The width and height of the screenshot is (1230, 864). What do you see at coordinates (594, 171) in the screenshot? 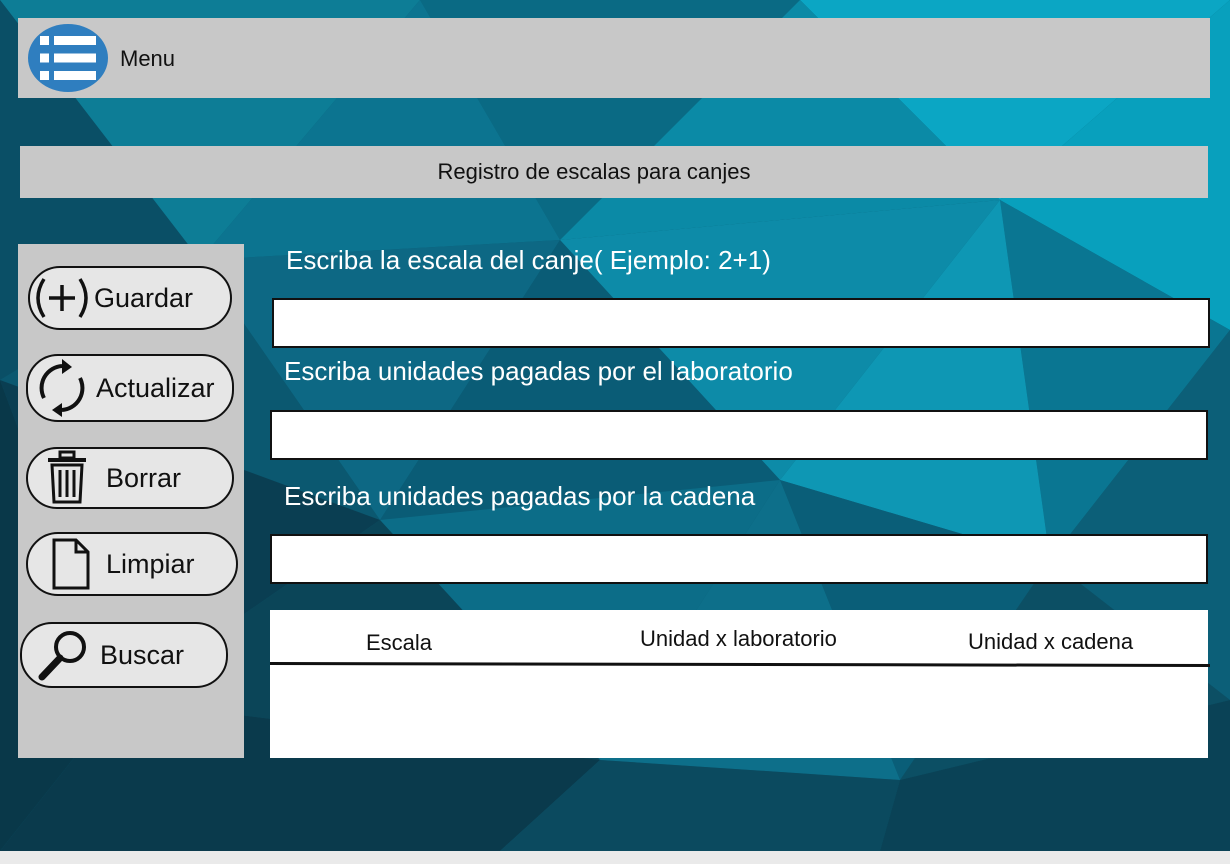
I see `page-title: Registro de escalas para canjes` at bounding box center [594, 171].